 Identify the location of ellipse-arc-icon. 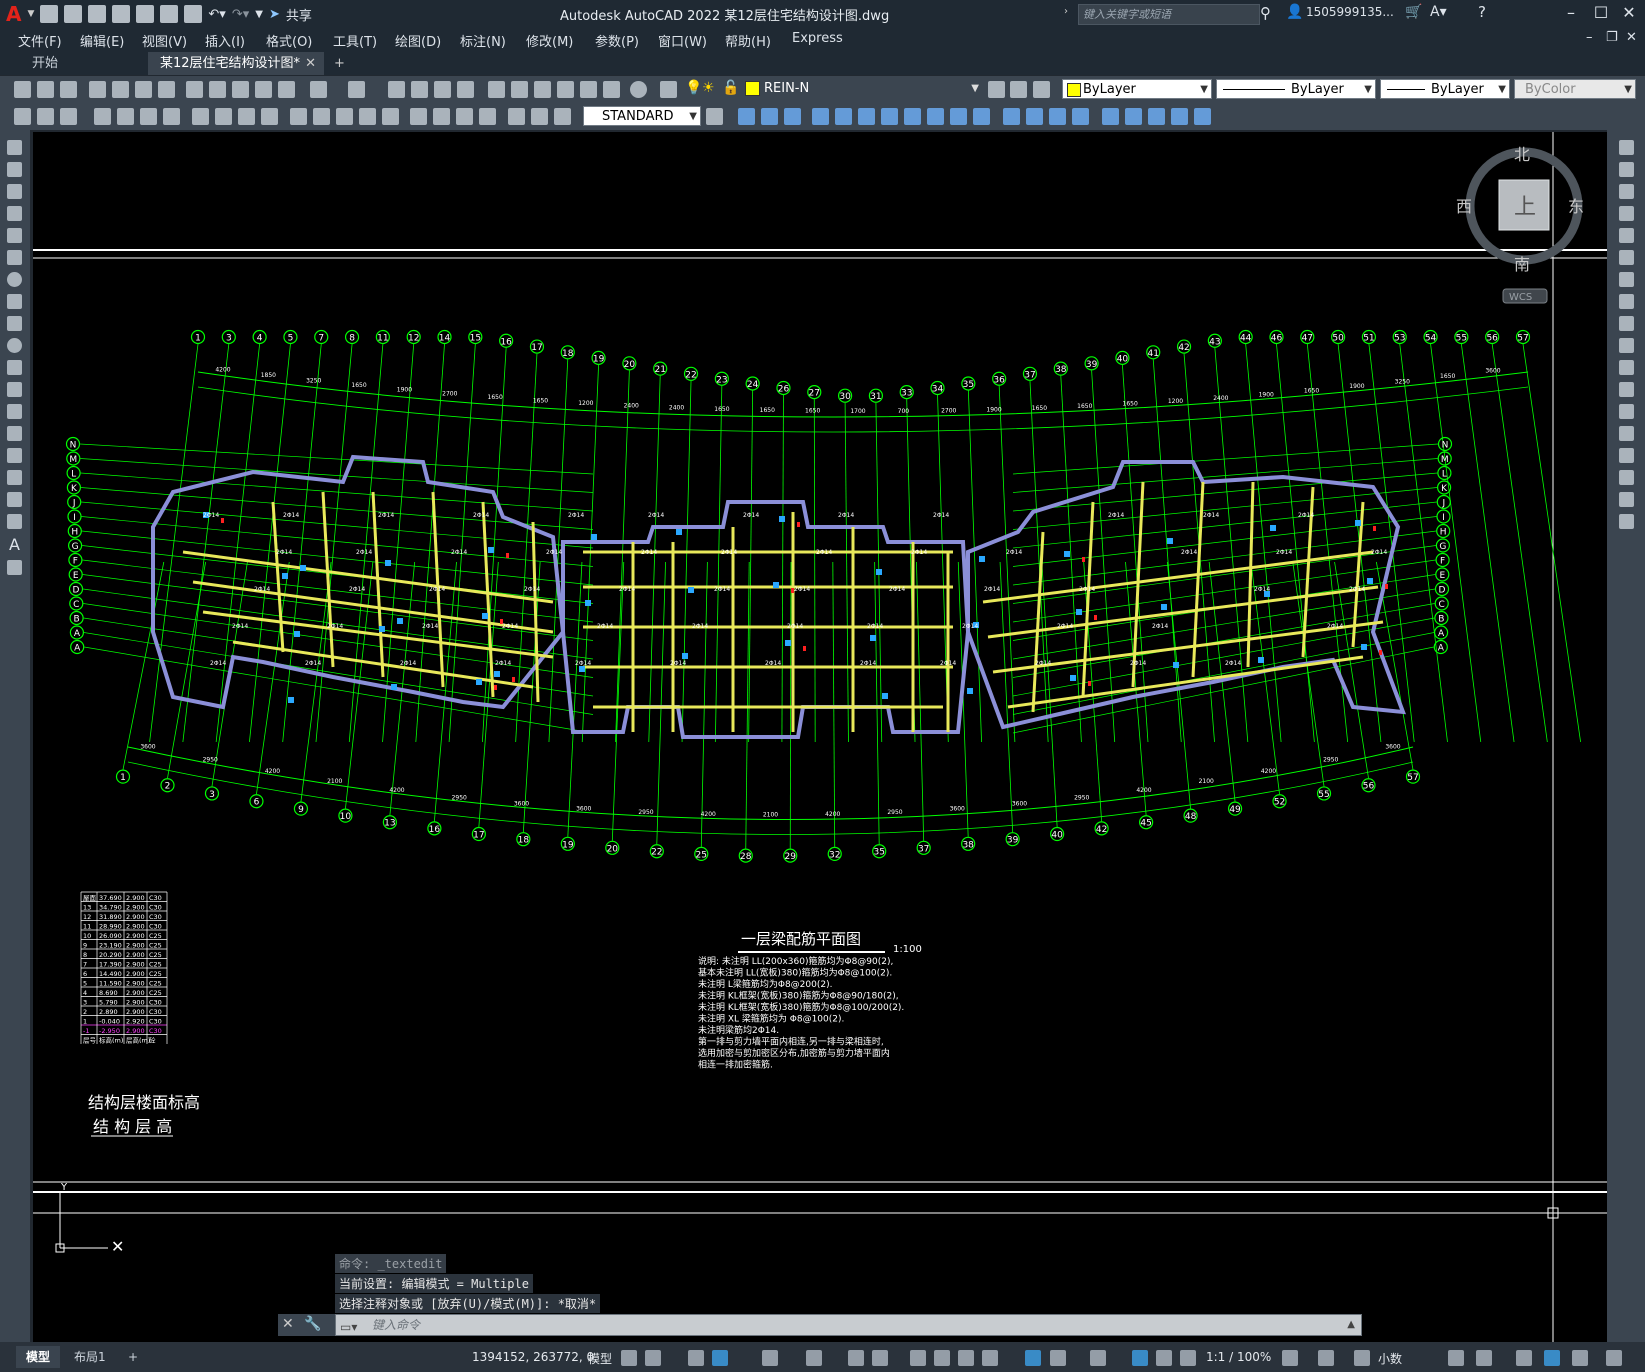
(14, 367).